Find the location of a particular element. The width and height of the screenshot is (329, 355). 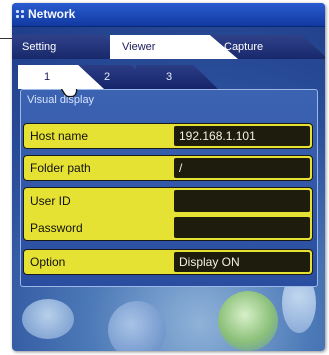

host-name-label: Host name is located at coordinates (59, 136).